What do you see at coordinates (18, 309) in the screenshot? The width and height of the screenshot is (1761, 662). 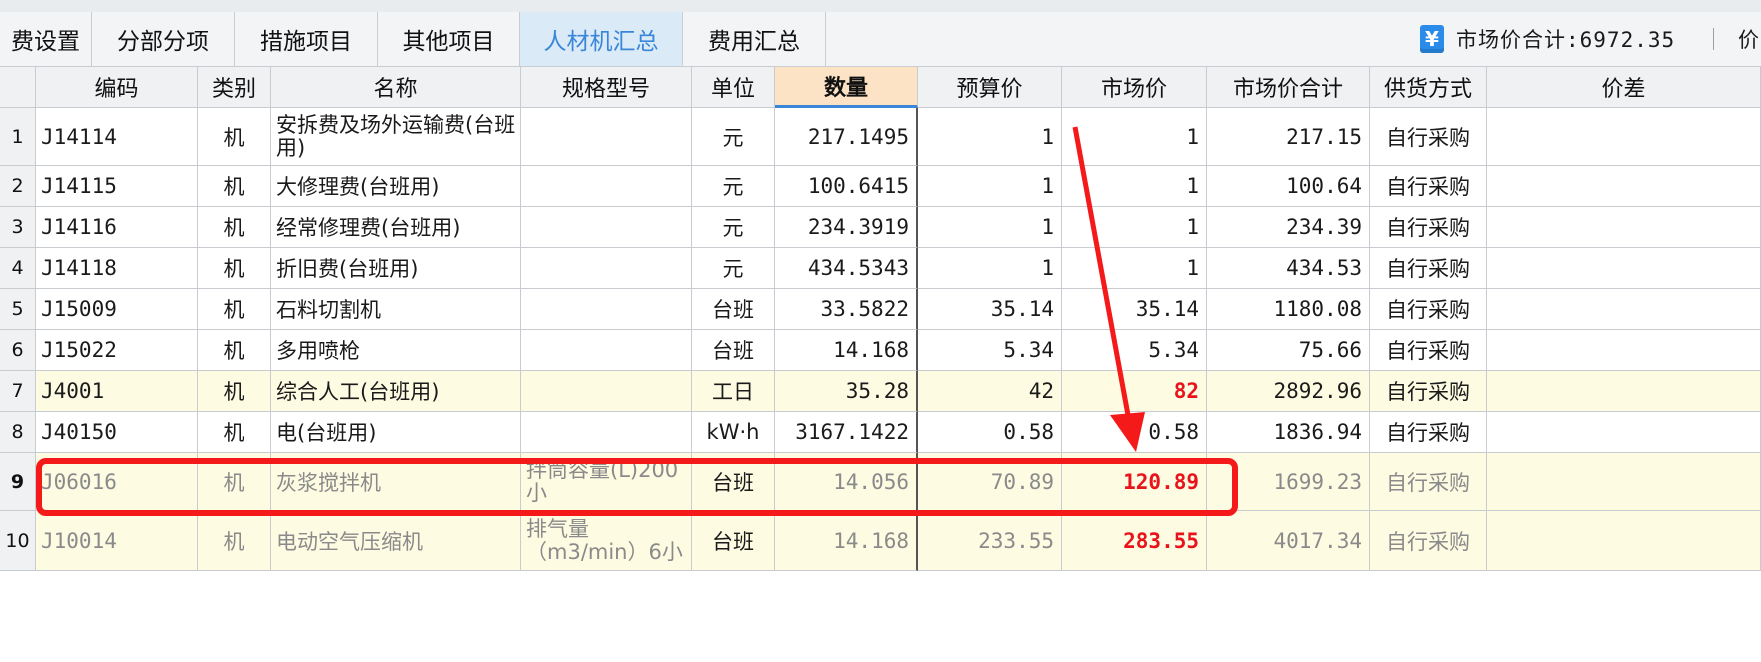 I see `row-index: 5` at bounding box center [18, 309].